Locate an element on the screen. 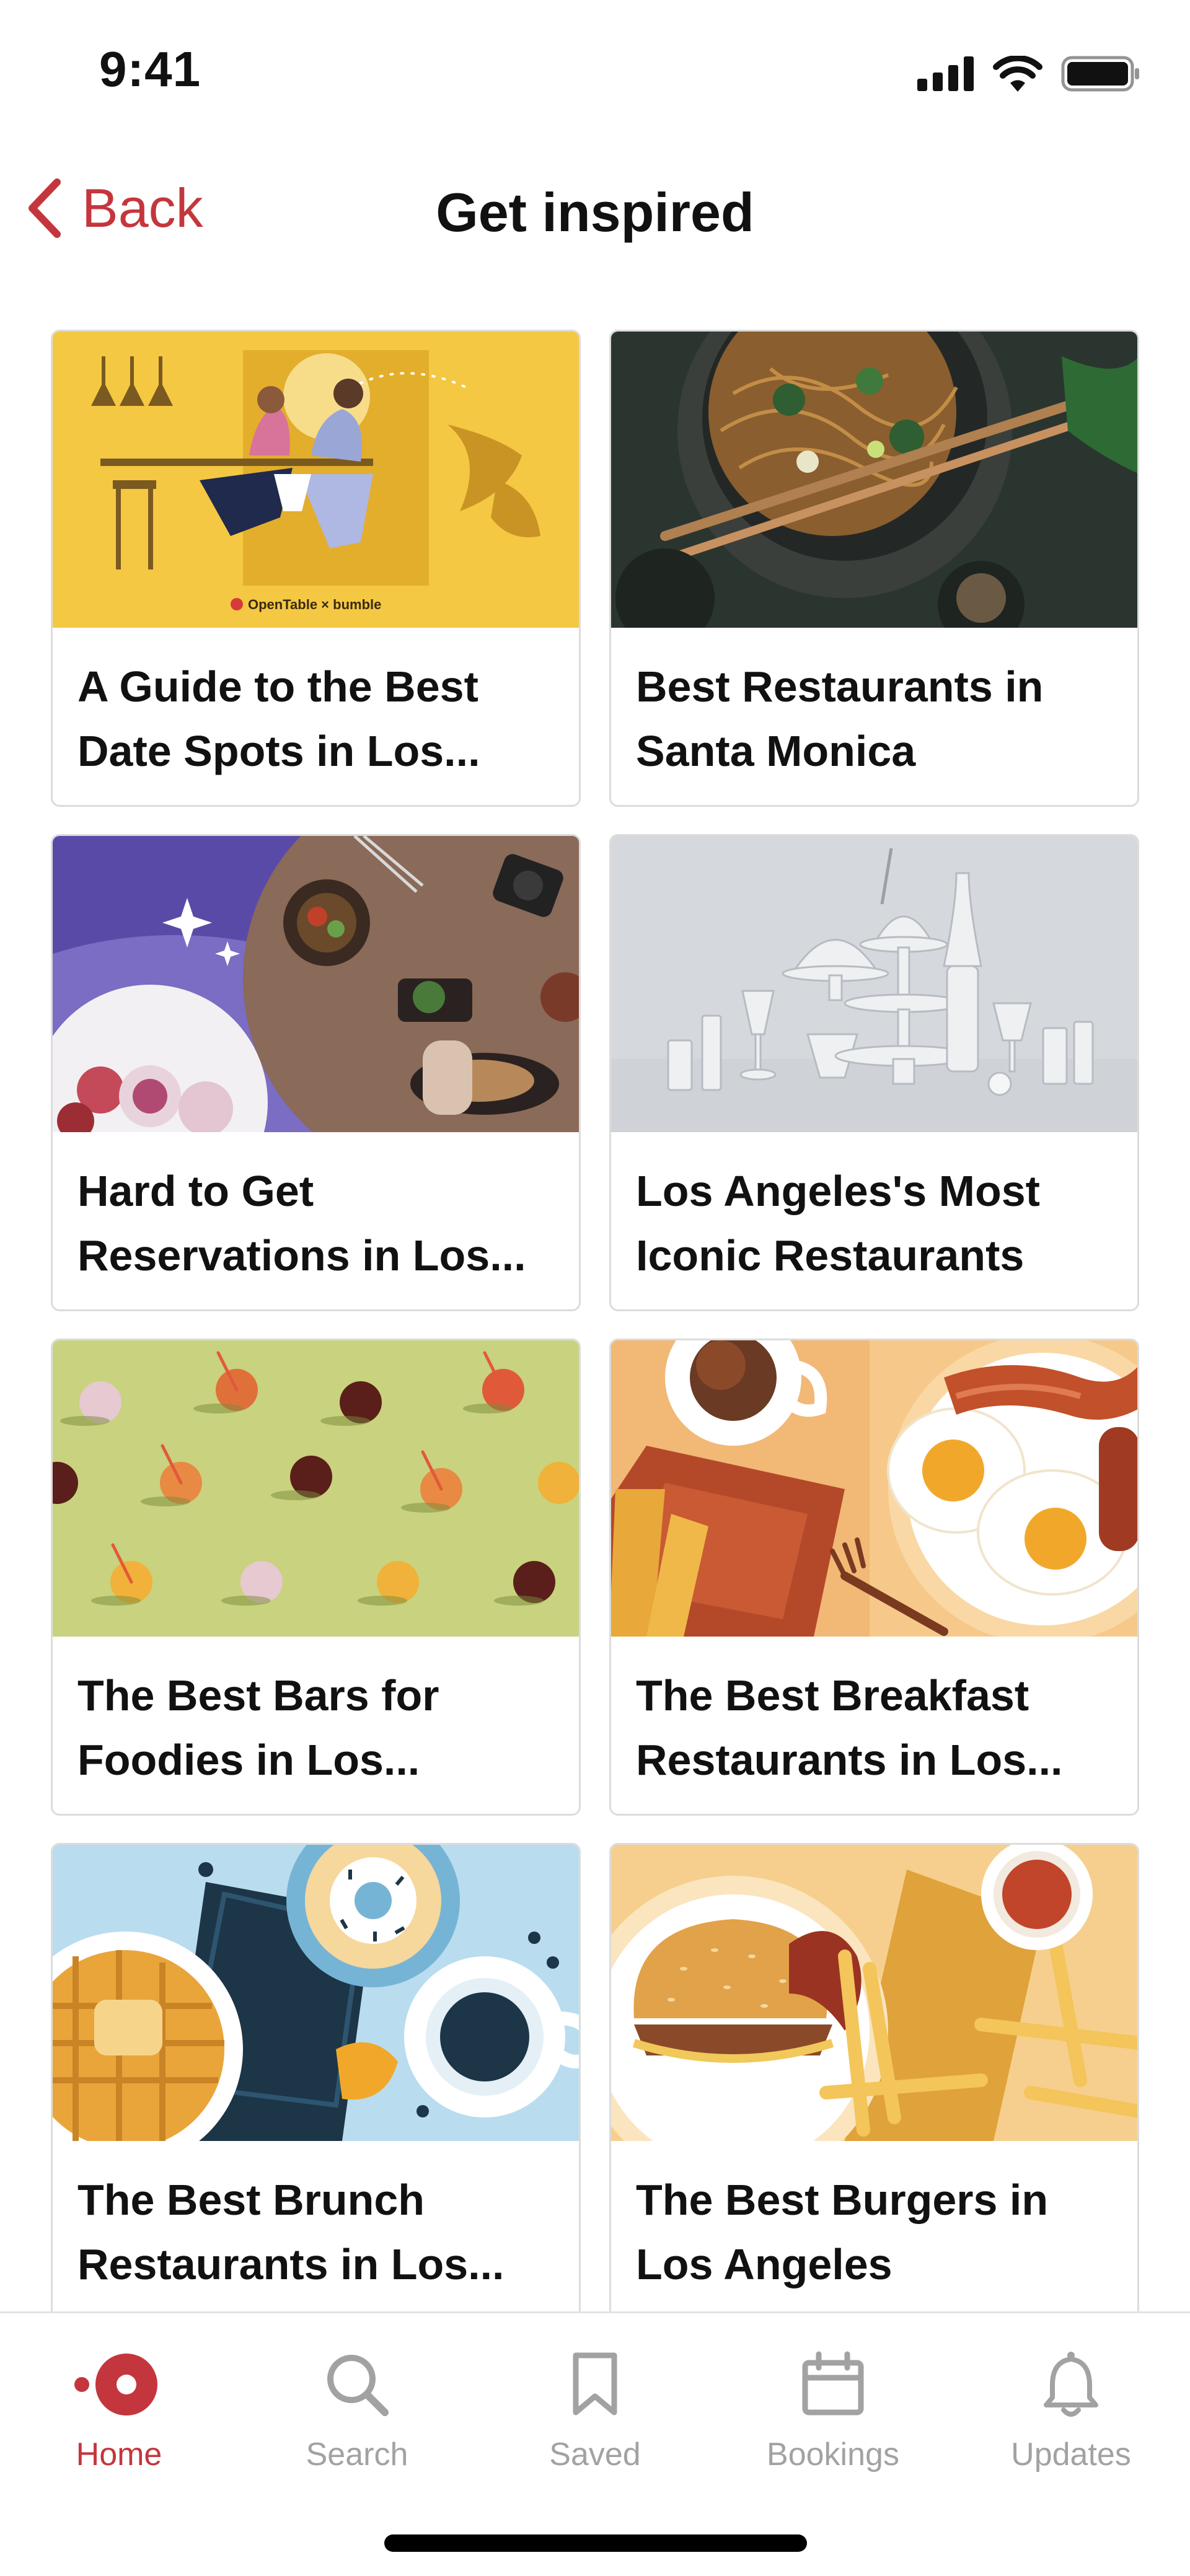 The height and width of the screenshot is (2576, 1190). tab-updates: Updates is located at coordinates (1071, 2406).